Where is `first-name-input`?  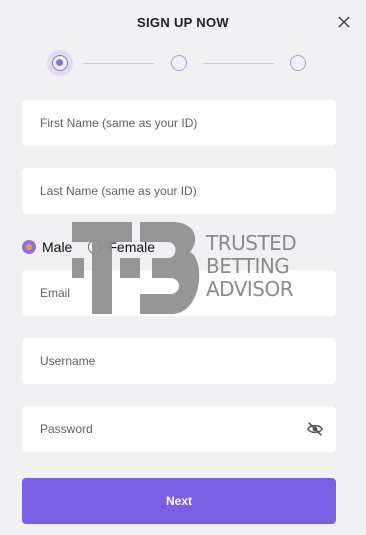
first-name-input is located at coordinates (179, 123).